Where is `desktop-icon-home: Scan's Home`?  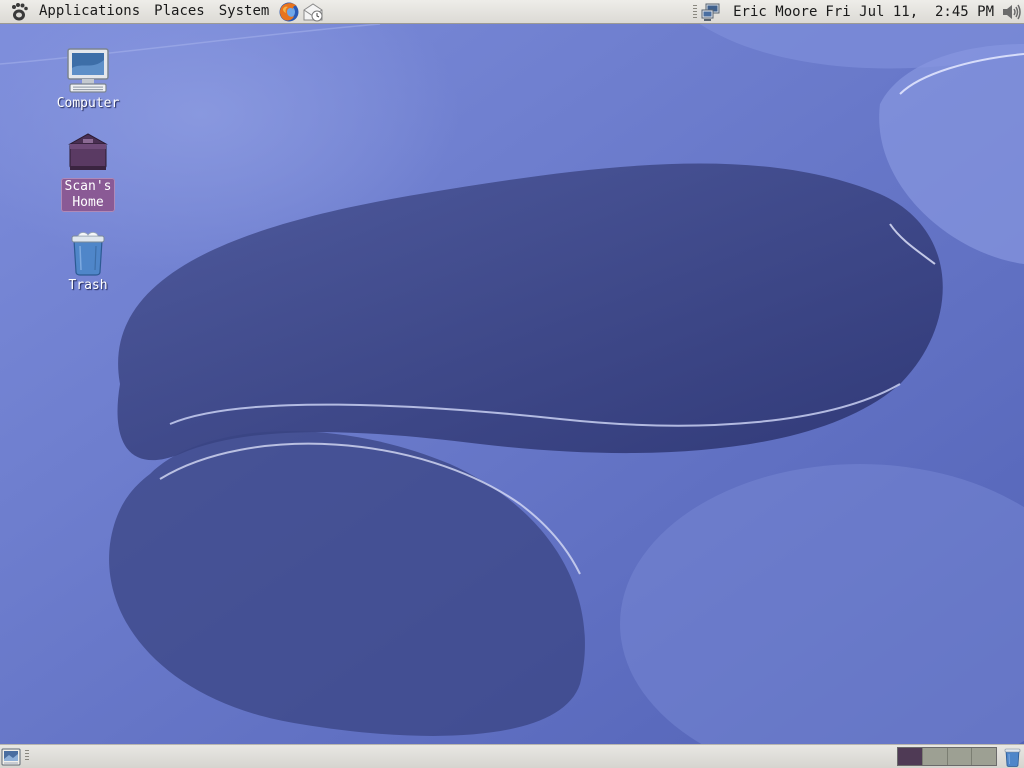
desktop-icon-home: Scan's Home is located at coordinates (88, 171).